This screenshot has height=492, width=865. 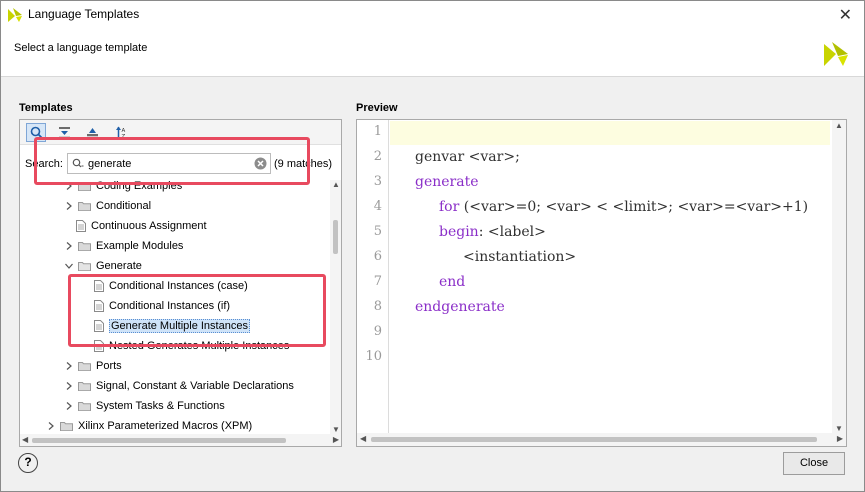 What do you see at coordinates (377, 306) in the screenshot?
I see `line-number: 8` at bounding box center [377, 306].